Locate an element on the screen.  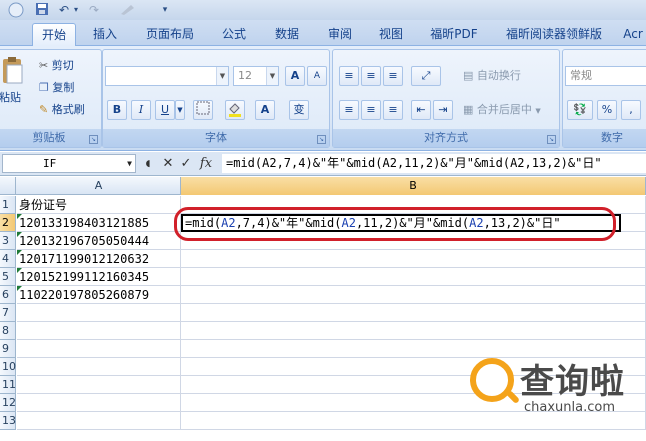
cell-a: 120132196705050444 is located at coordinates (99, 241).